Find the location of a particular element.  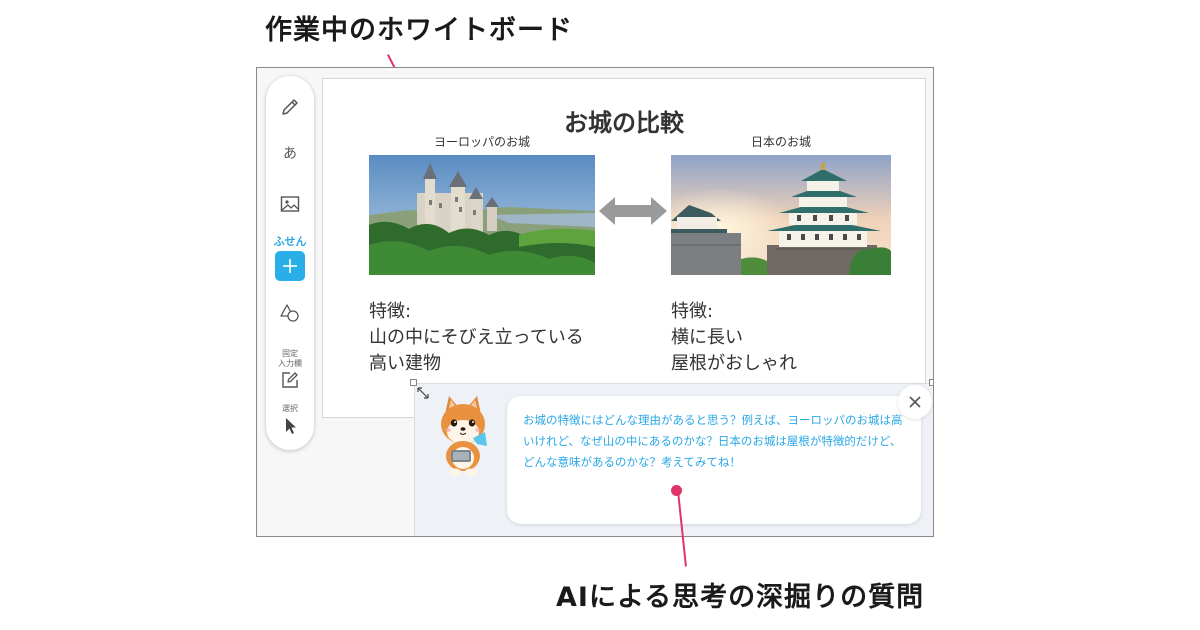

ai-question-callout-label: AIによる思考の深掘りの質問 is located at coordinates (740, 597).